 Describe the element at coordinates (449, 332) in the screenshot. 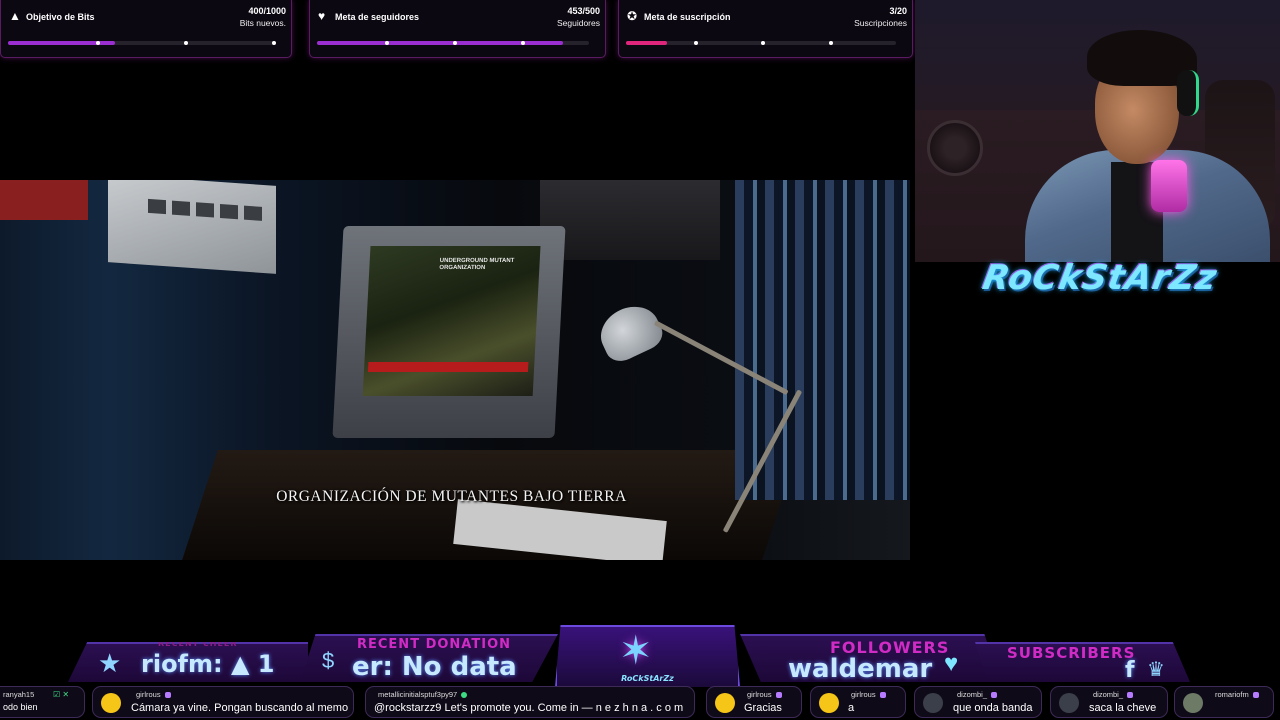

I see `crt-monitor: UNDERGROUND MUTANT ORGANIZATION` at that location.